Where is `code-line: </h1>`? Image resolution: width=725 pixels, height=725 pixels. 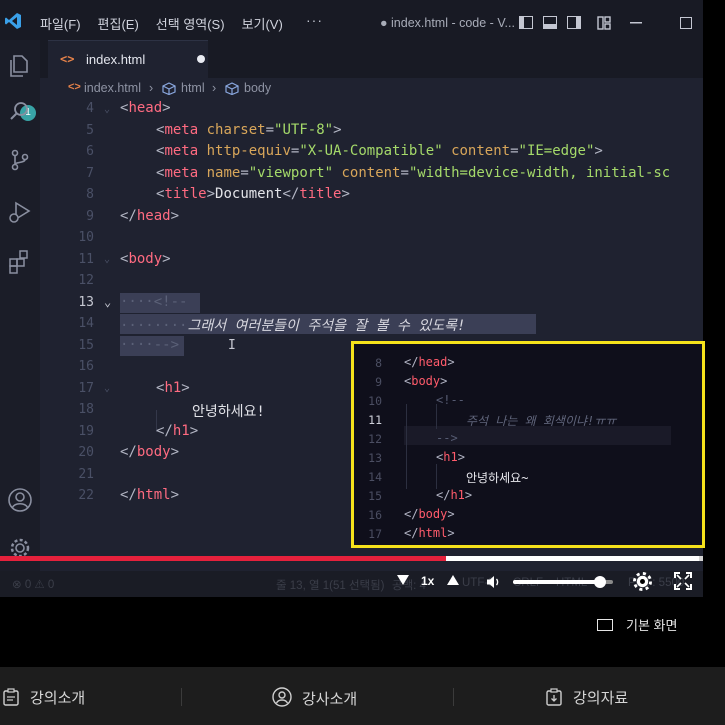
code-line: </h1> is located at coordinates (454, 495).